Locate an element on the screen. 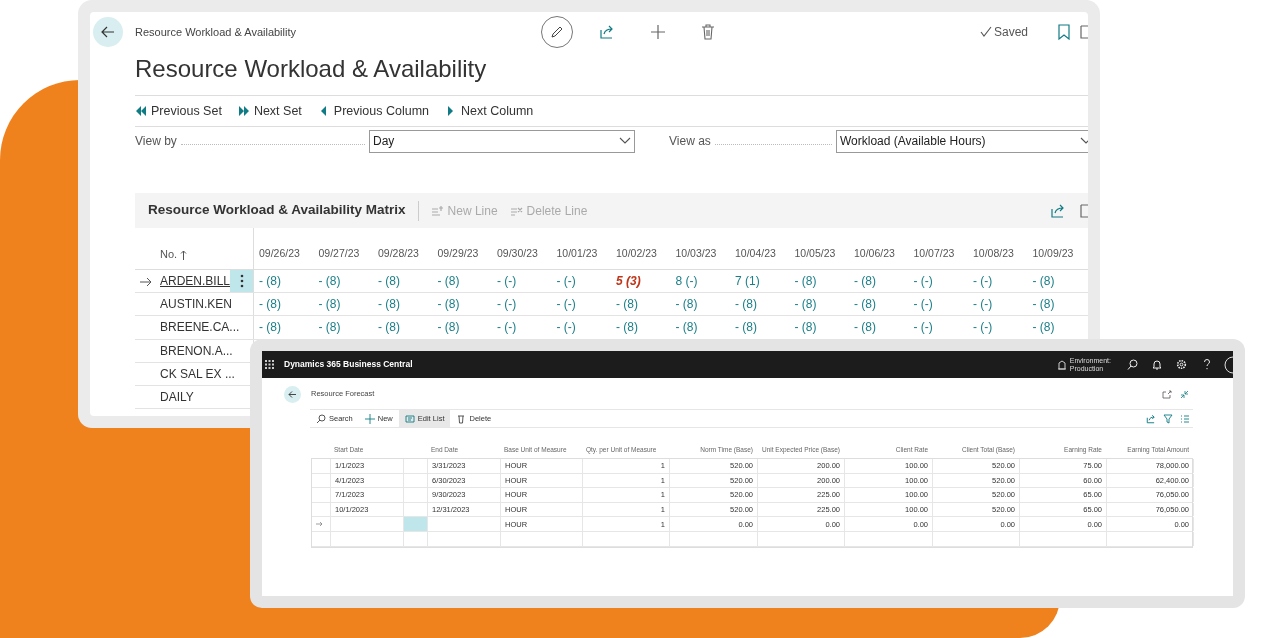 The width and height of the screenshot is (1280, 638). app-title: Dynamics 365 Business Central is located at coordinates (348, 364).